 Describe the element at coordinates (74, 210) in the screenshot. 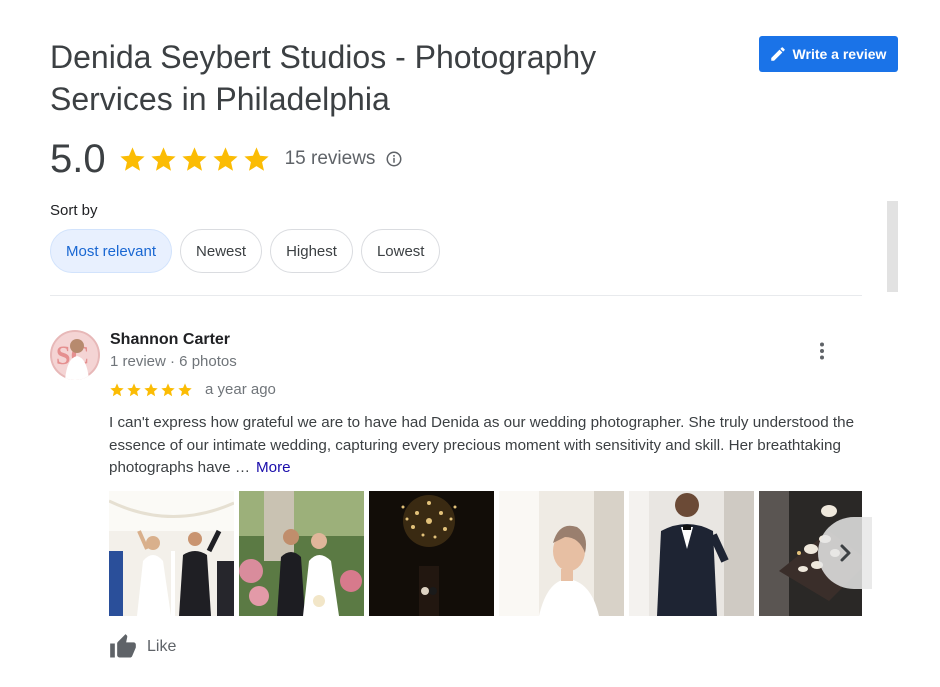

I see `sort-by-label: Sort by` at that location.